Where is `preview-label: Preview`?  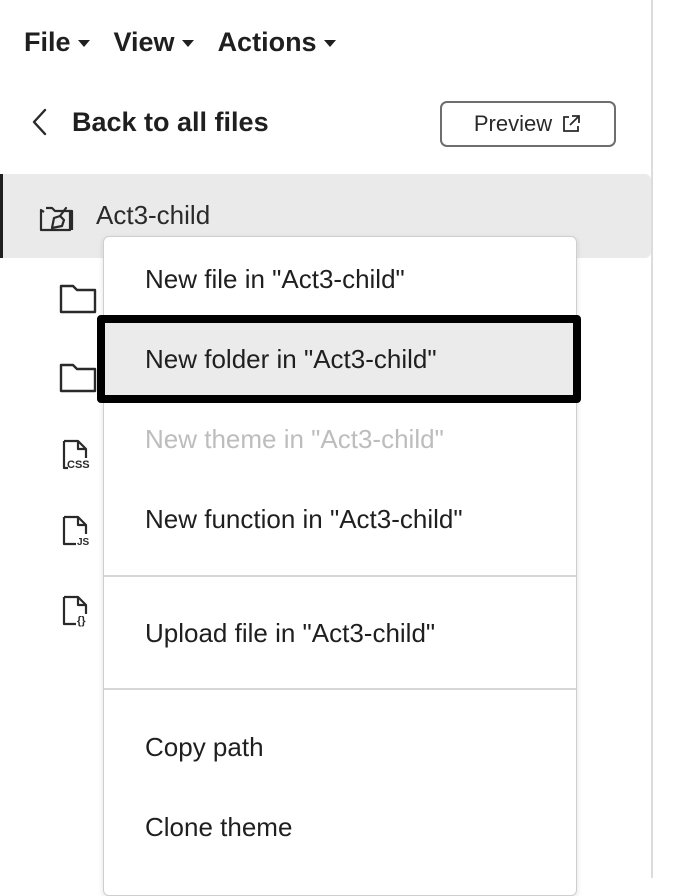
preview-label: Preview is located at coordinates (513, 123).